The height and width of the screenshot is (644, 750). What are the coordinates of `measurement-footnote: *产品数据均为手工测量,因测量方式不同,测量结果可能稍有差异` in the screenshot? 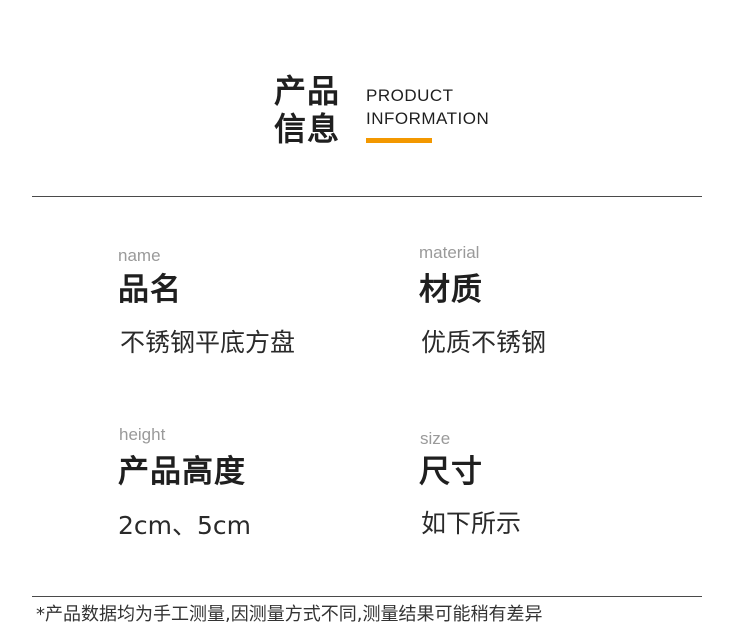 It's located at (289, 614).